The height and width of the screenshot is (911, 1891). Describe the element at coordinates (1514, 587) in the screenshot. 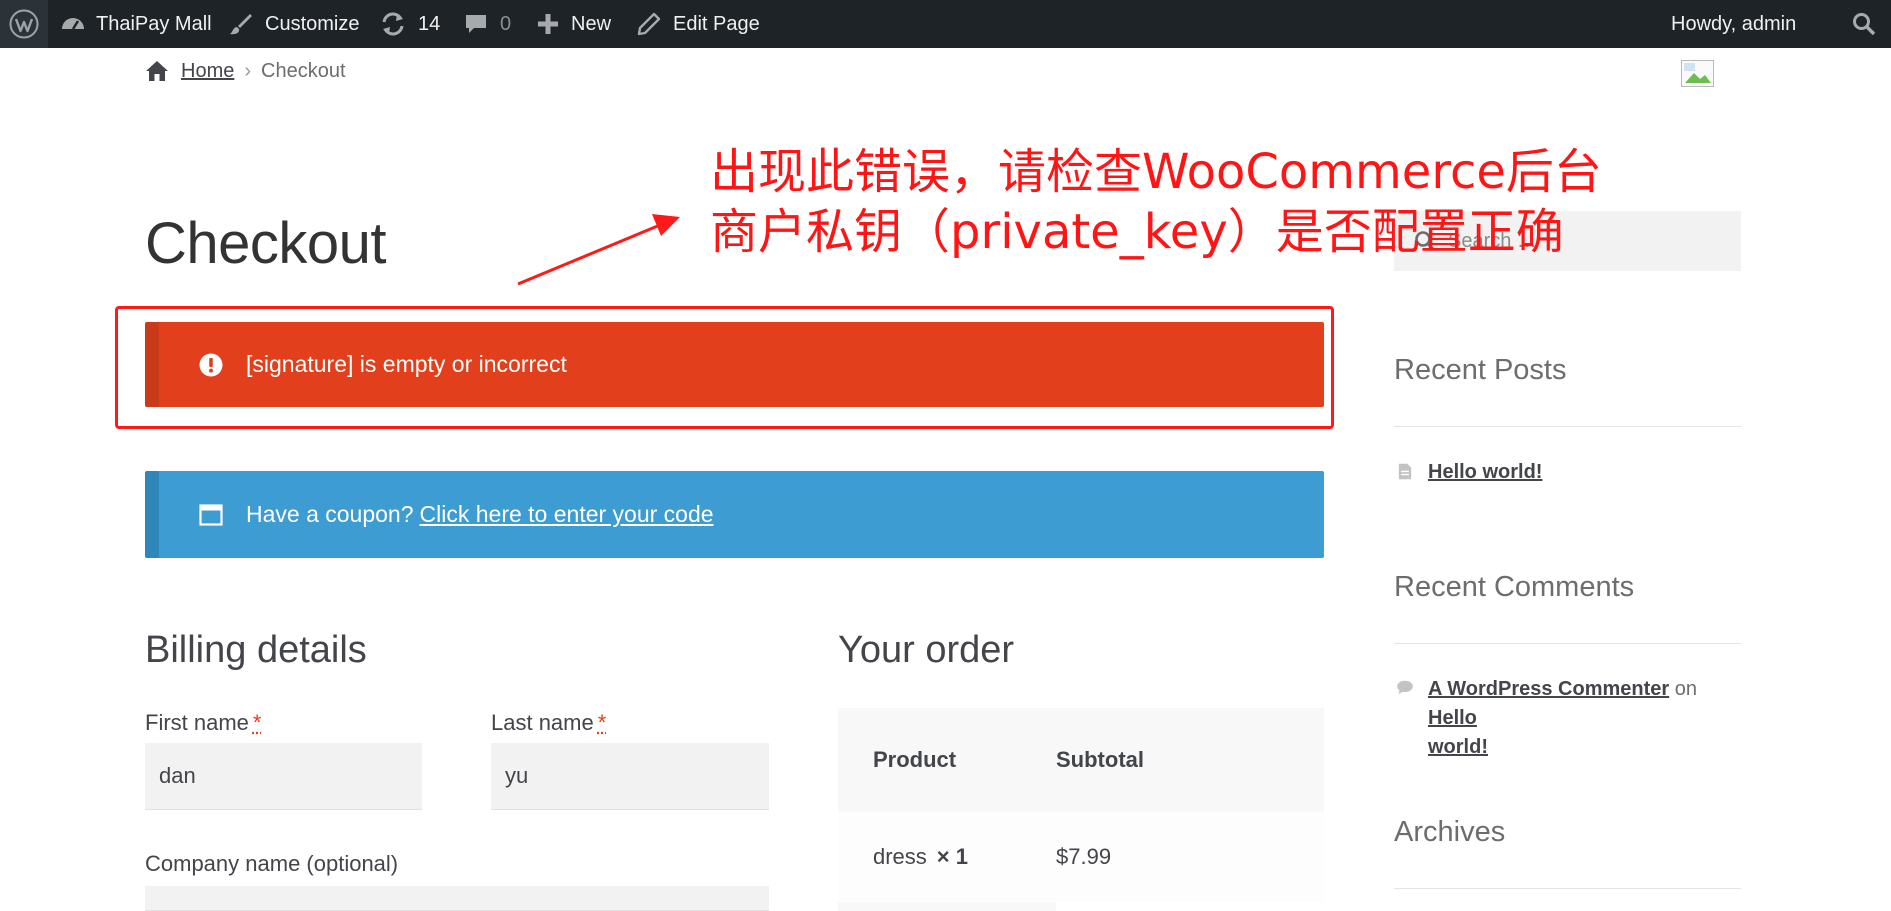

I see `recent-comments-title: Recent Comments` at that location.